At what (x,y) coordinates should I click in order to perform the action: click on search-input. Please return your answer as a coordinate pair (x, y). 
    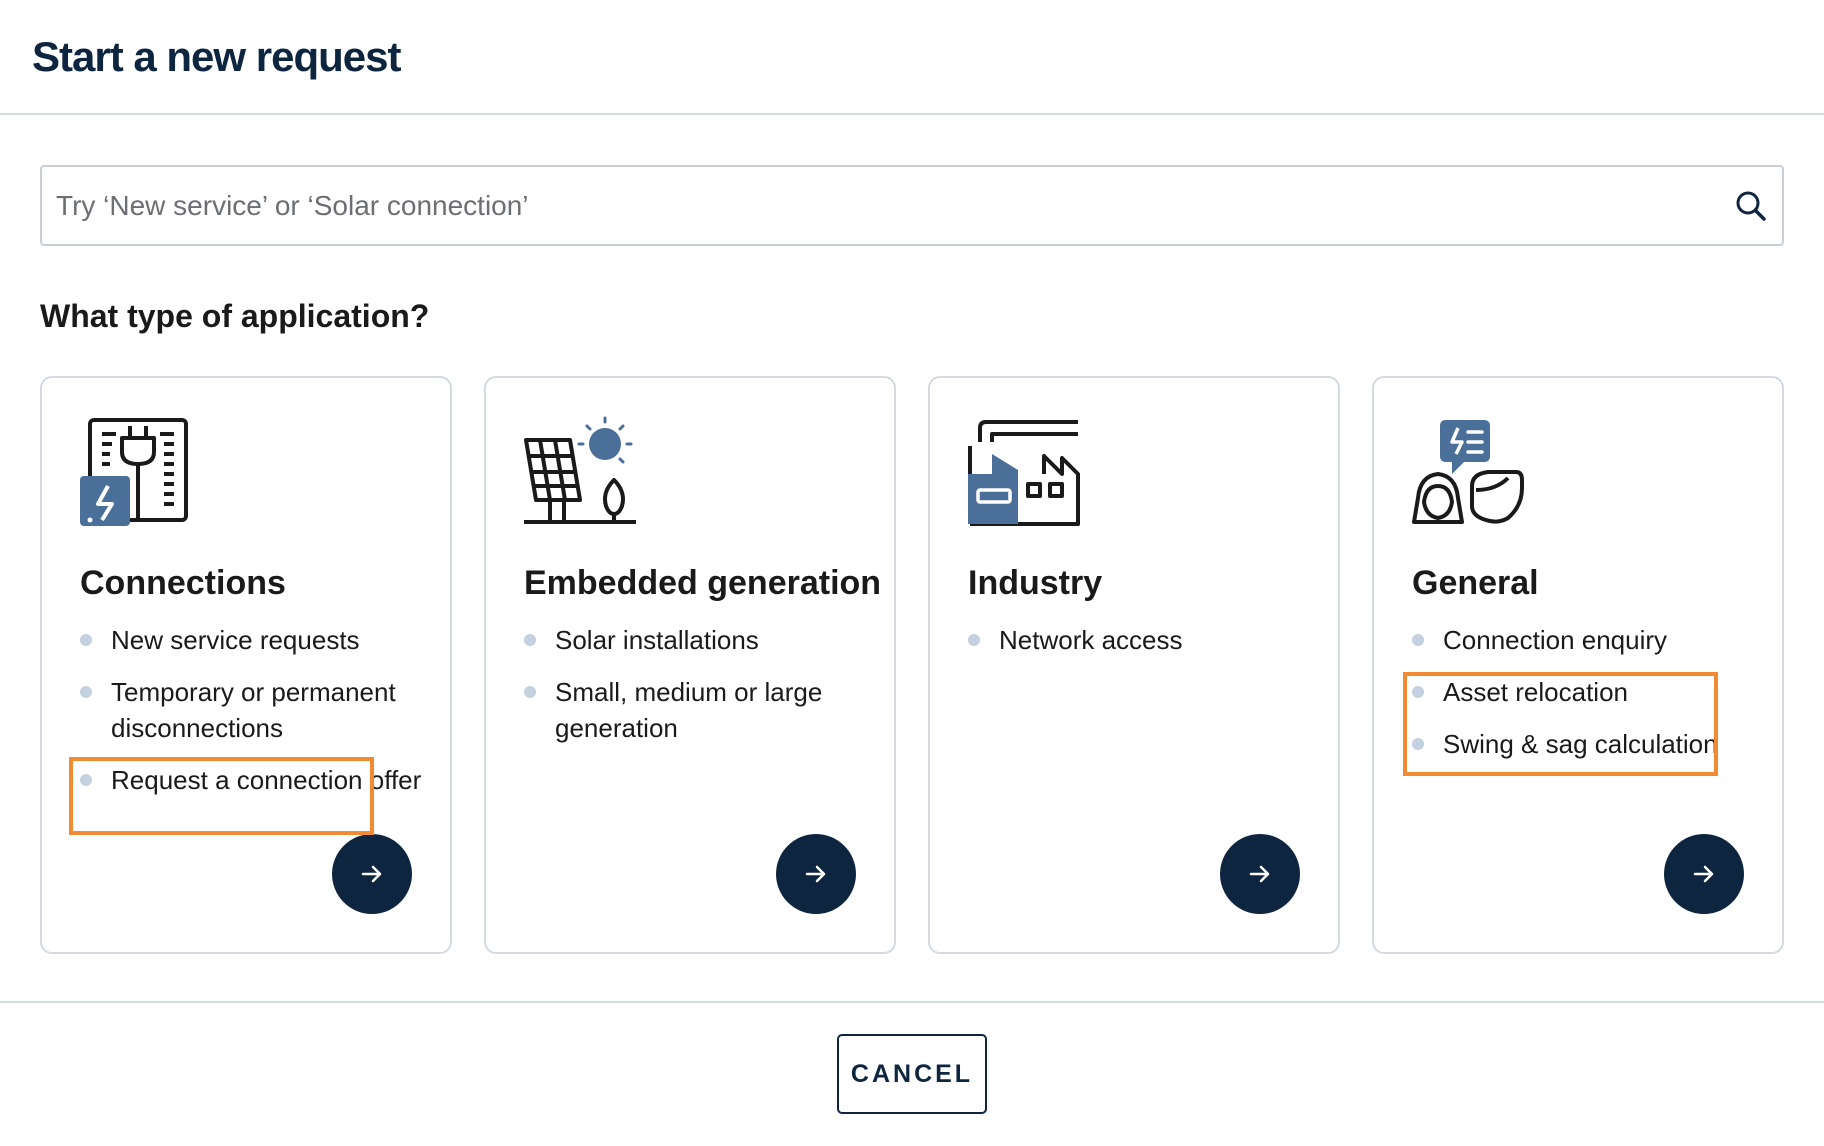
    Looking at the image, I should click on (876, 205).